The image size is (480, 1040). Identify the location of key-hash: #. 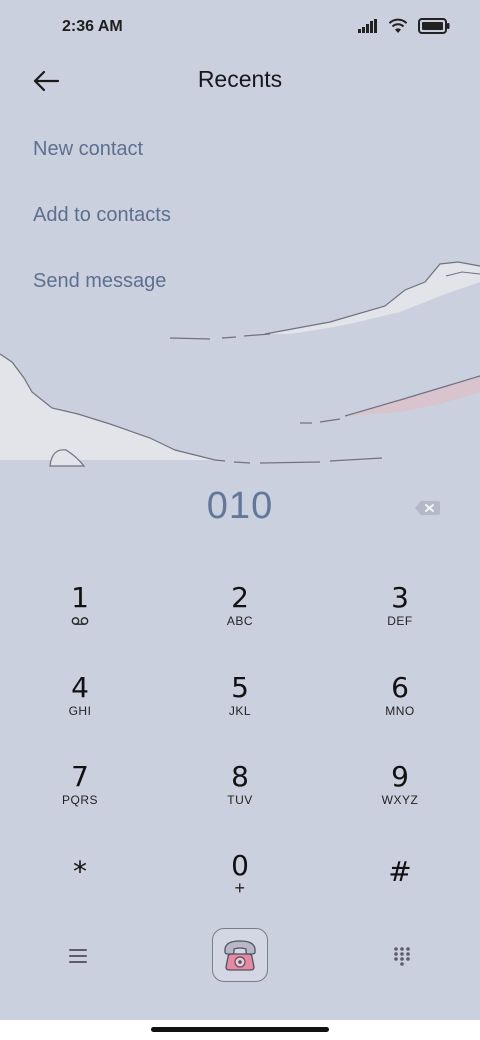
(400, 880).